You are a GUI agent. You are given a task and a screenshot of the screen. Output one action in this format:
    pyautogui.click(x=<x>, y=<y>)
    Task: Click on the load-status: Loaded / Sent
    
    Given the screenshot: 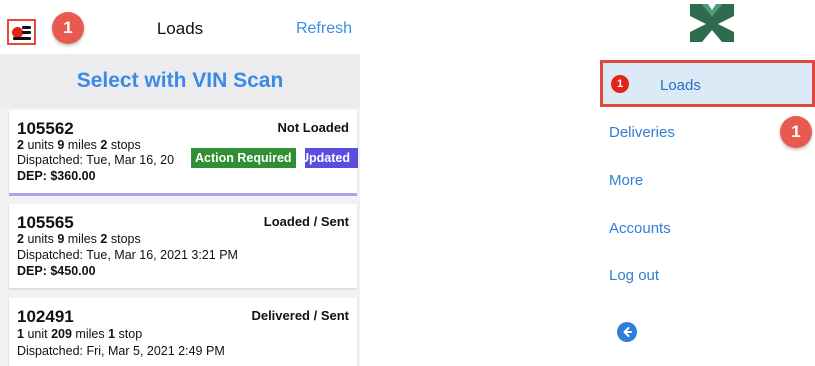 What is the action you would take?
    pyautogui.click(x=306, y=221)
    